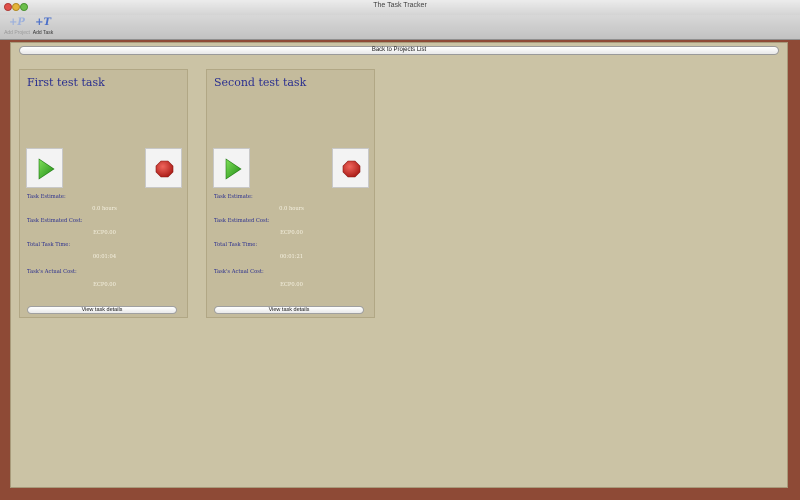 The image size is (800, 500). What do you see at coordinates (399, 50) in the screenshot?
I see `back-to-projects-button: Back to Projects List` at bounding box center [399, 50].